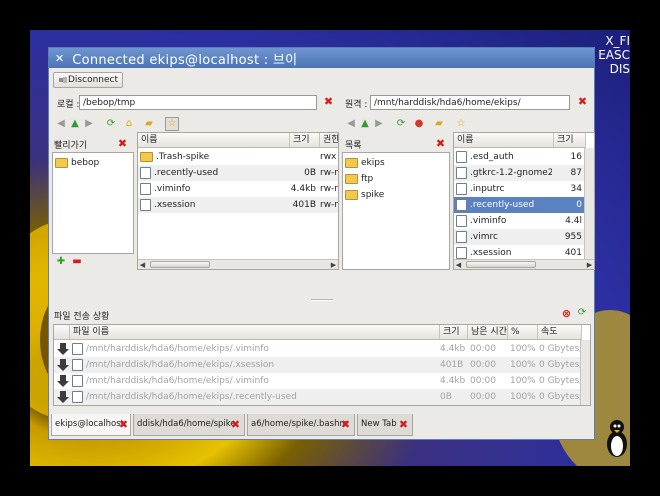  Describe the element at coordinates (365, 124) in the screenshot. I see `remote-up-icon: ▲` at that location.